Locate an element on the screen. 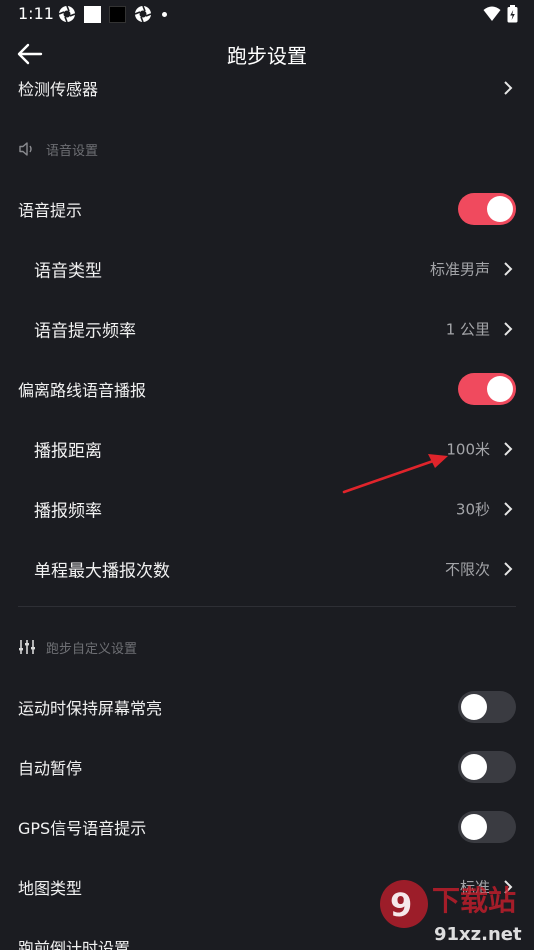  status-time: 1:11 is located at coordinates (36, 13).